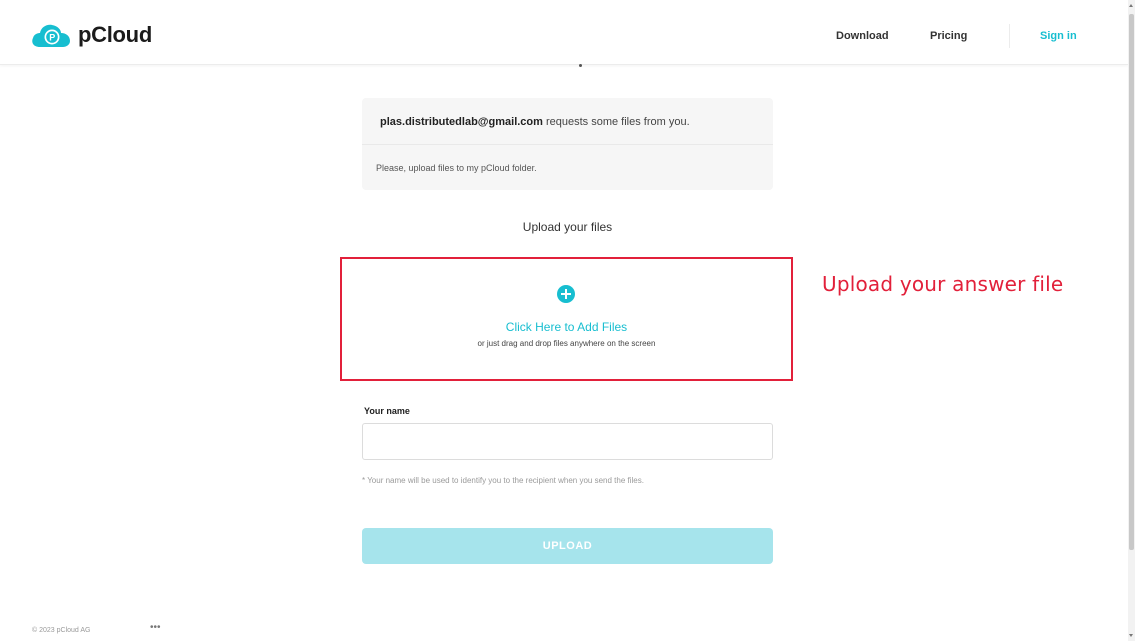 The image size is (1135, 641). I want to click on footer-copyright: © 2023 pCloud AG, so click(61, 630).